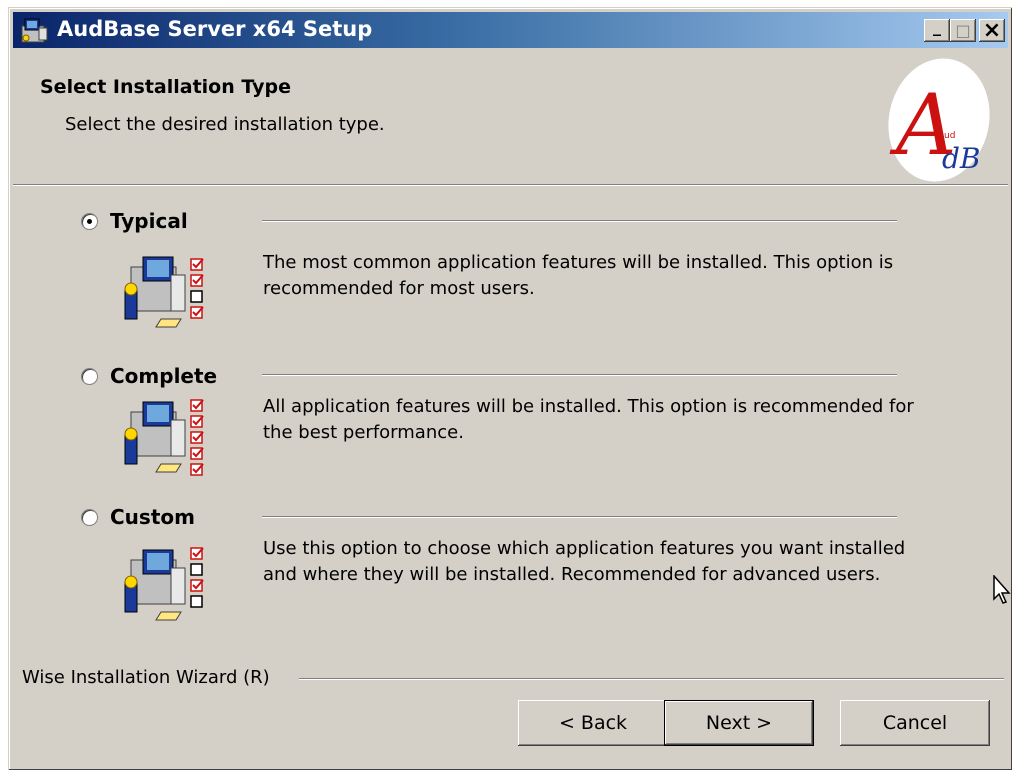  What do you see at coordinates (939, 120) in the screenshot?
I see `audbase-logo-icon: A dB ud` at bounding box center [939, 120].